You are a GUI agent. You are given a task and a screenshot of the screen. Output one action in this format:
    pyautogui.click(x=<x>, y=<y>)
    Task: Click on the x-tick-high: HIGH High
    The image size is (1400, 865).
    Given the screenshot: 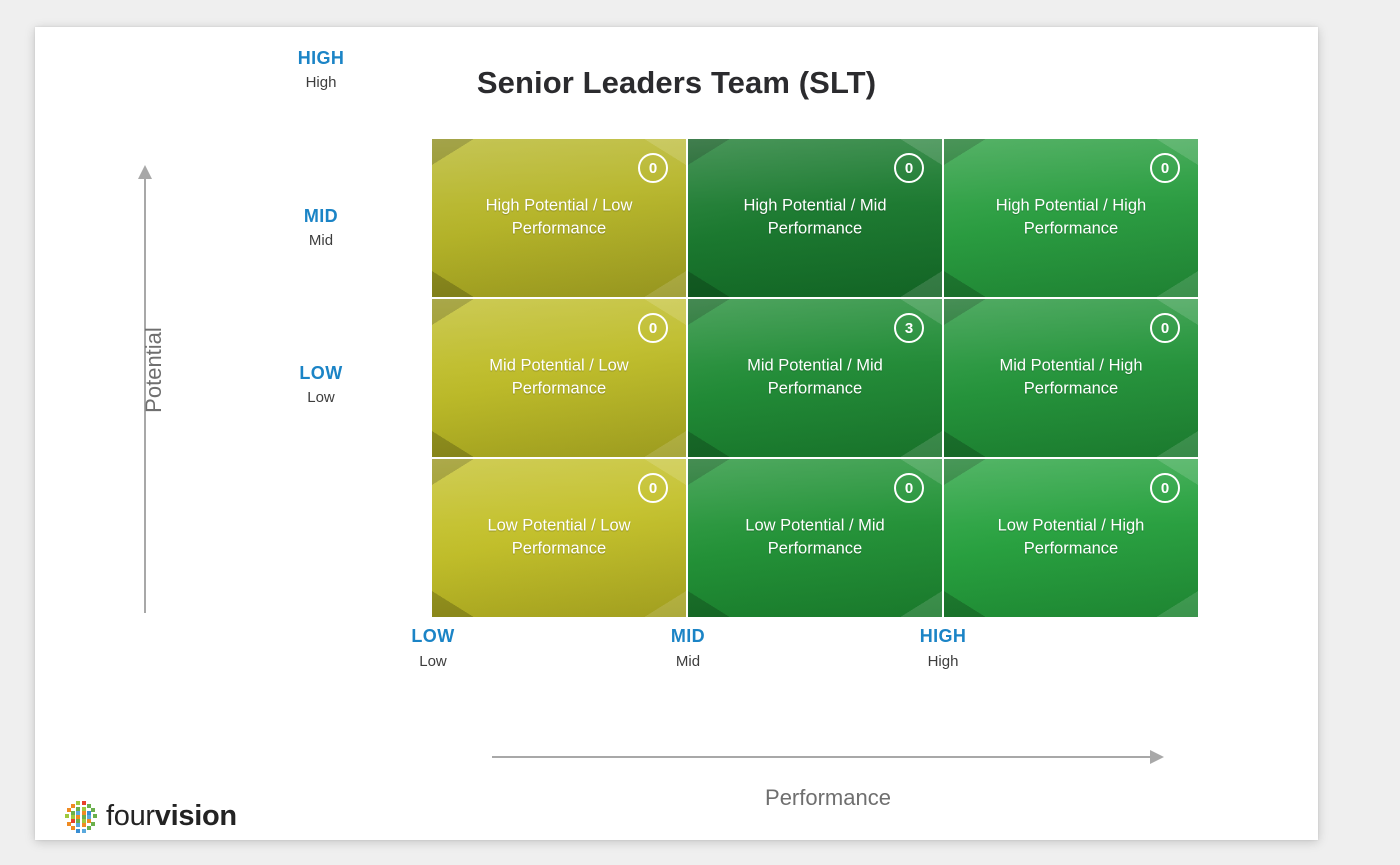 What is the action you would take?
    pyautogui.click(x=943, y=648)
    